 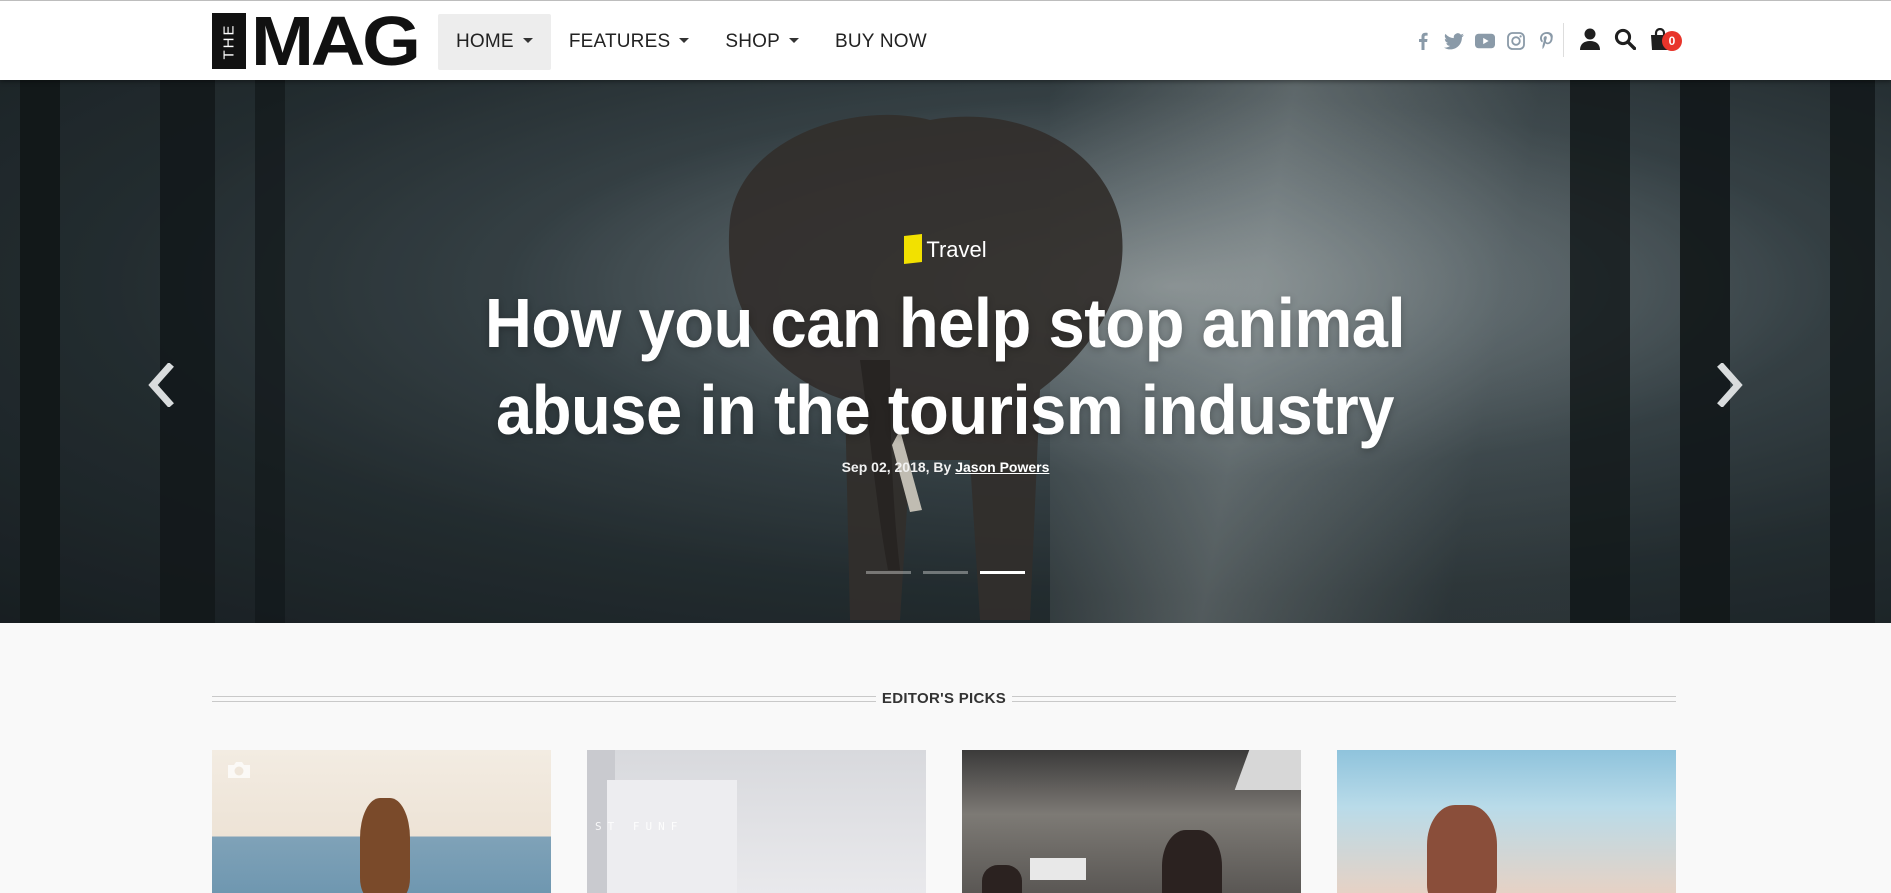 I want to click on pinterest-icon, so click(x=1547, y=41).